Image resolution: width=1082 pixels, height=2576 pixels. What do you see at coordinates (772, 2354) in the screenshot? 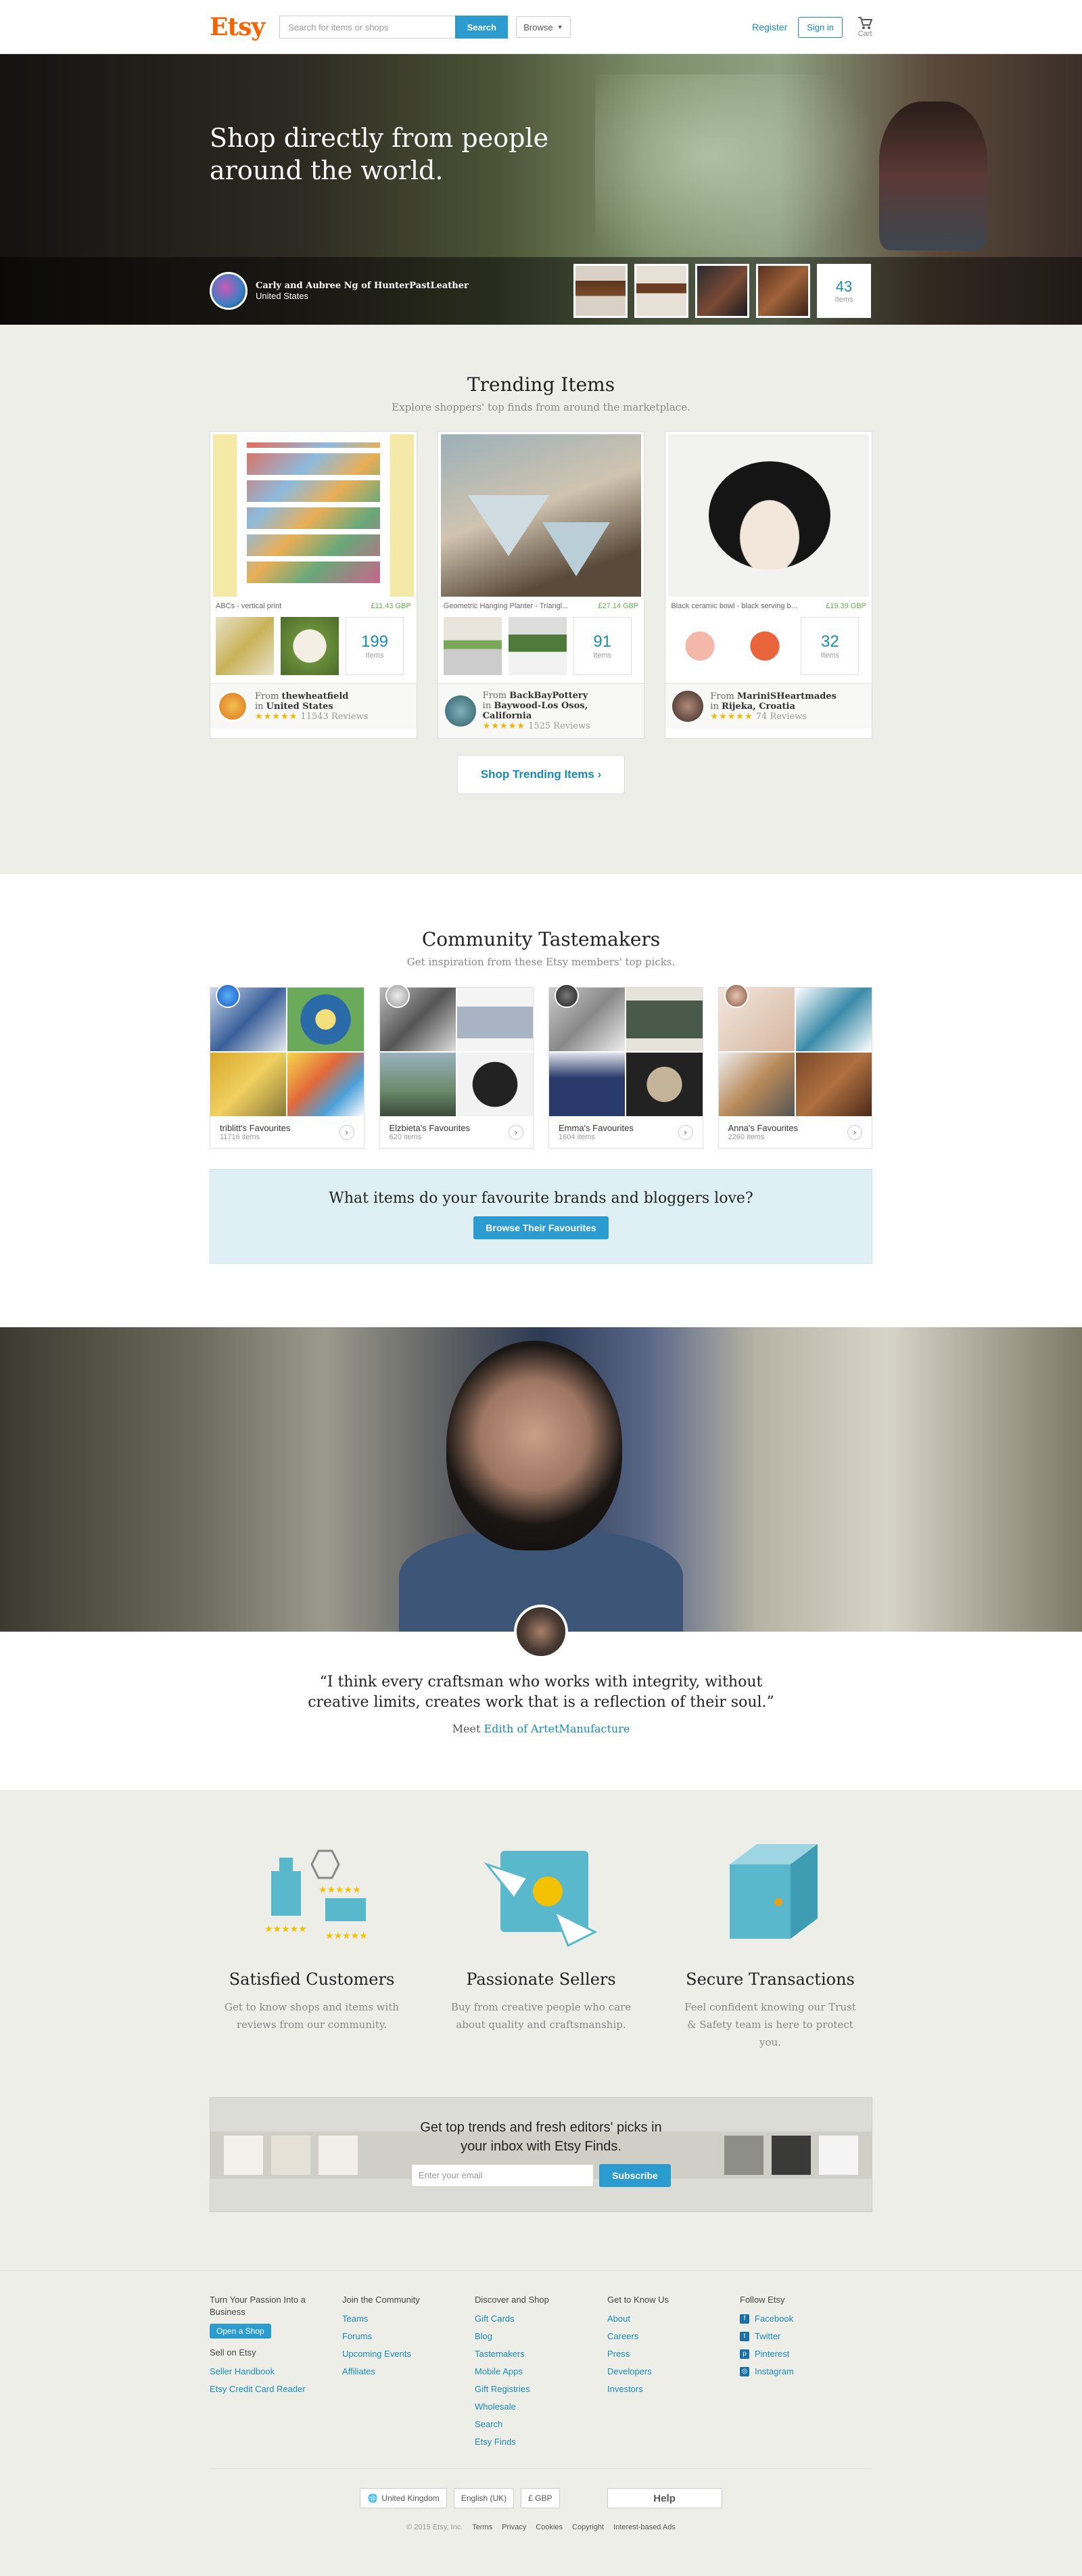
I see `footer-link: Pinterest` at bounding box center [772, 2354].